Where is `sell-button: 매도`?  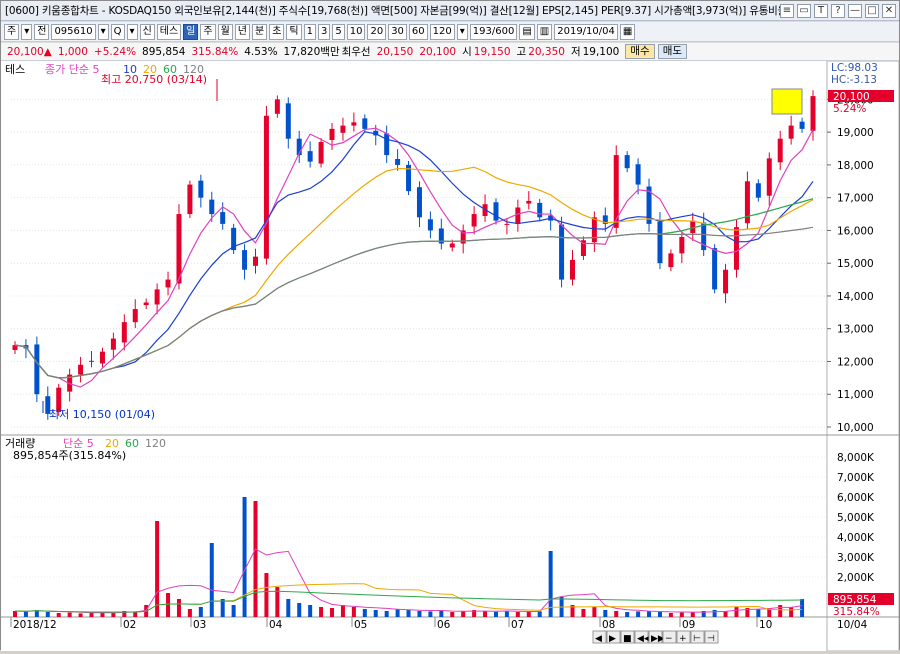 sell-button: 매도 is located at coordinates (672, 51).